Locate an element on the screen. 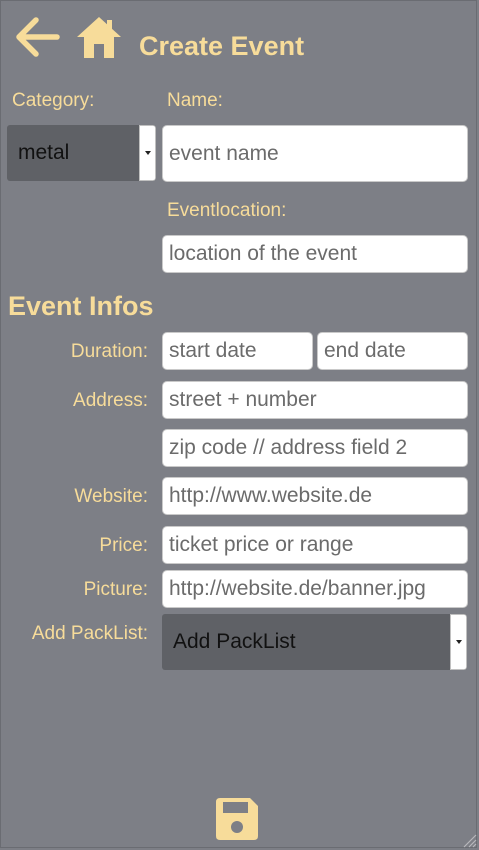  floppy-disk-icon is located at coordinates (237, 819).